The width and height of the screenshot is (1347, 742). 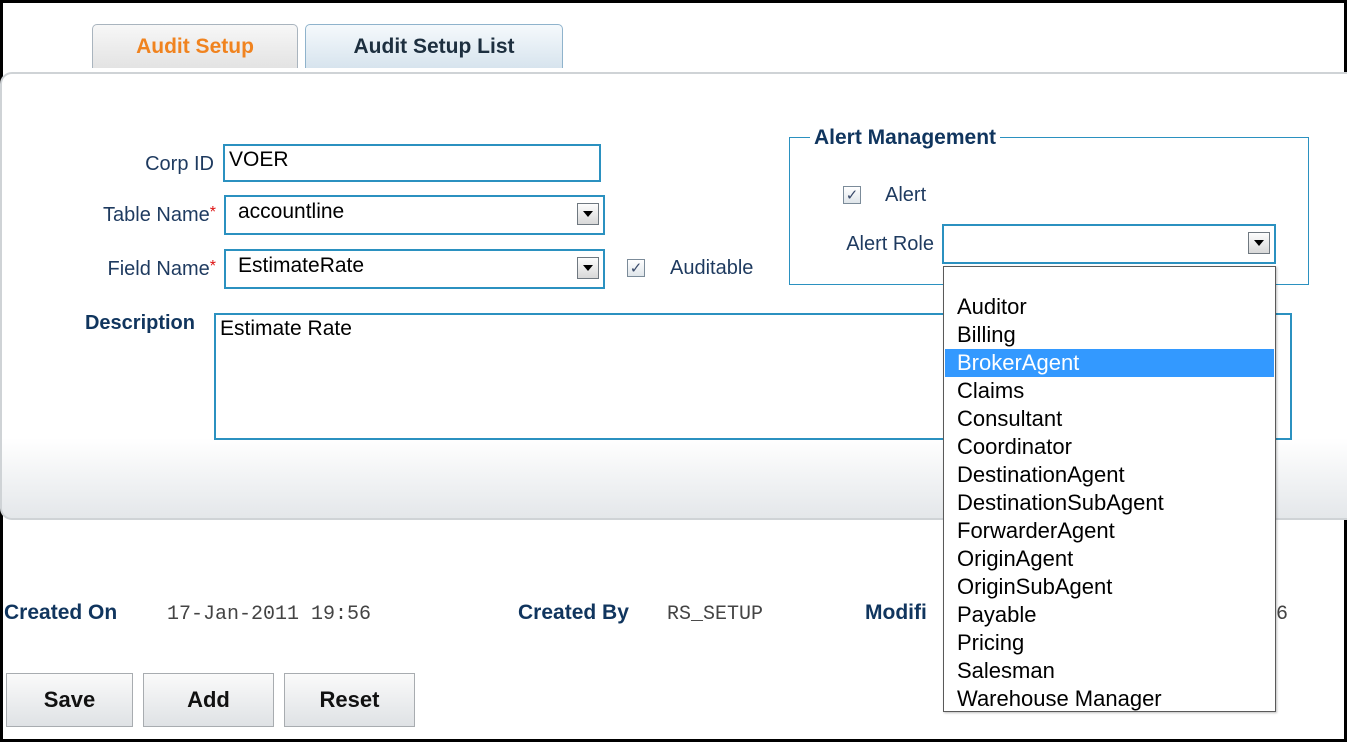 What do you see at coordinates (139, 323) in the screenshot?
I see `description-label: Description` at bounding box center [139, 323].